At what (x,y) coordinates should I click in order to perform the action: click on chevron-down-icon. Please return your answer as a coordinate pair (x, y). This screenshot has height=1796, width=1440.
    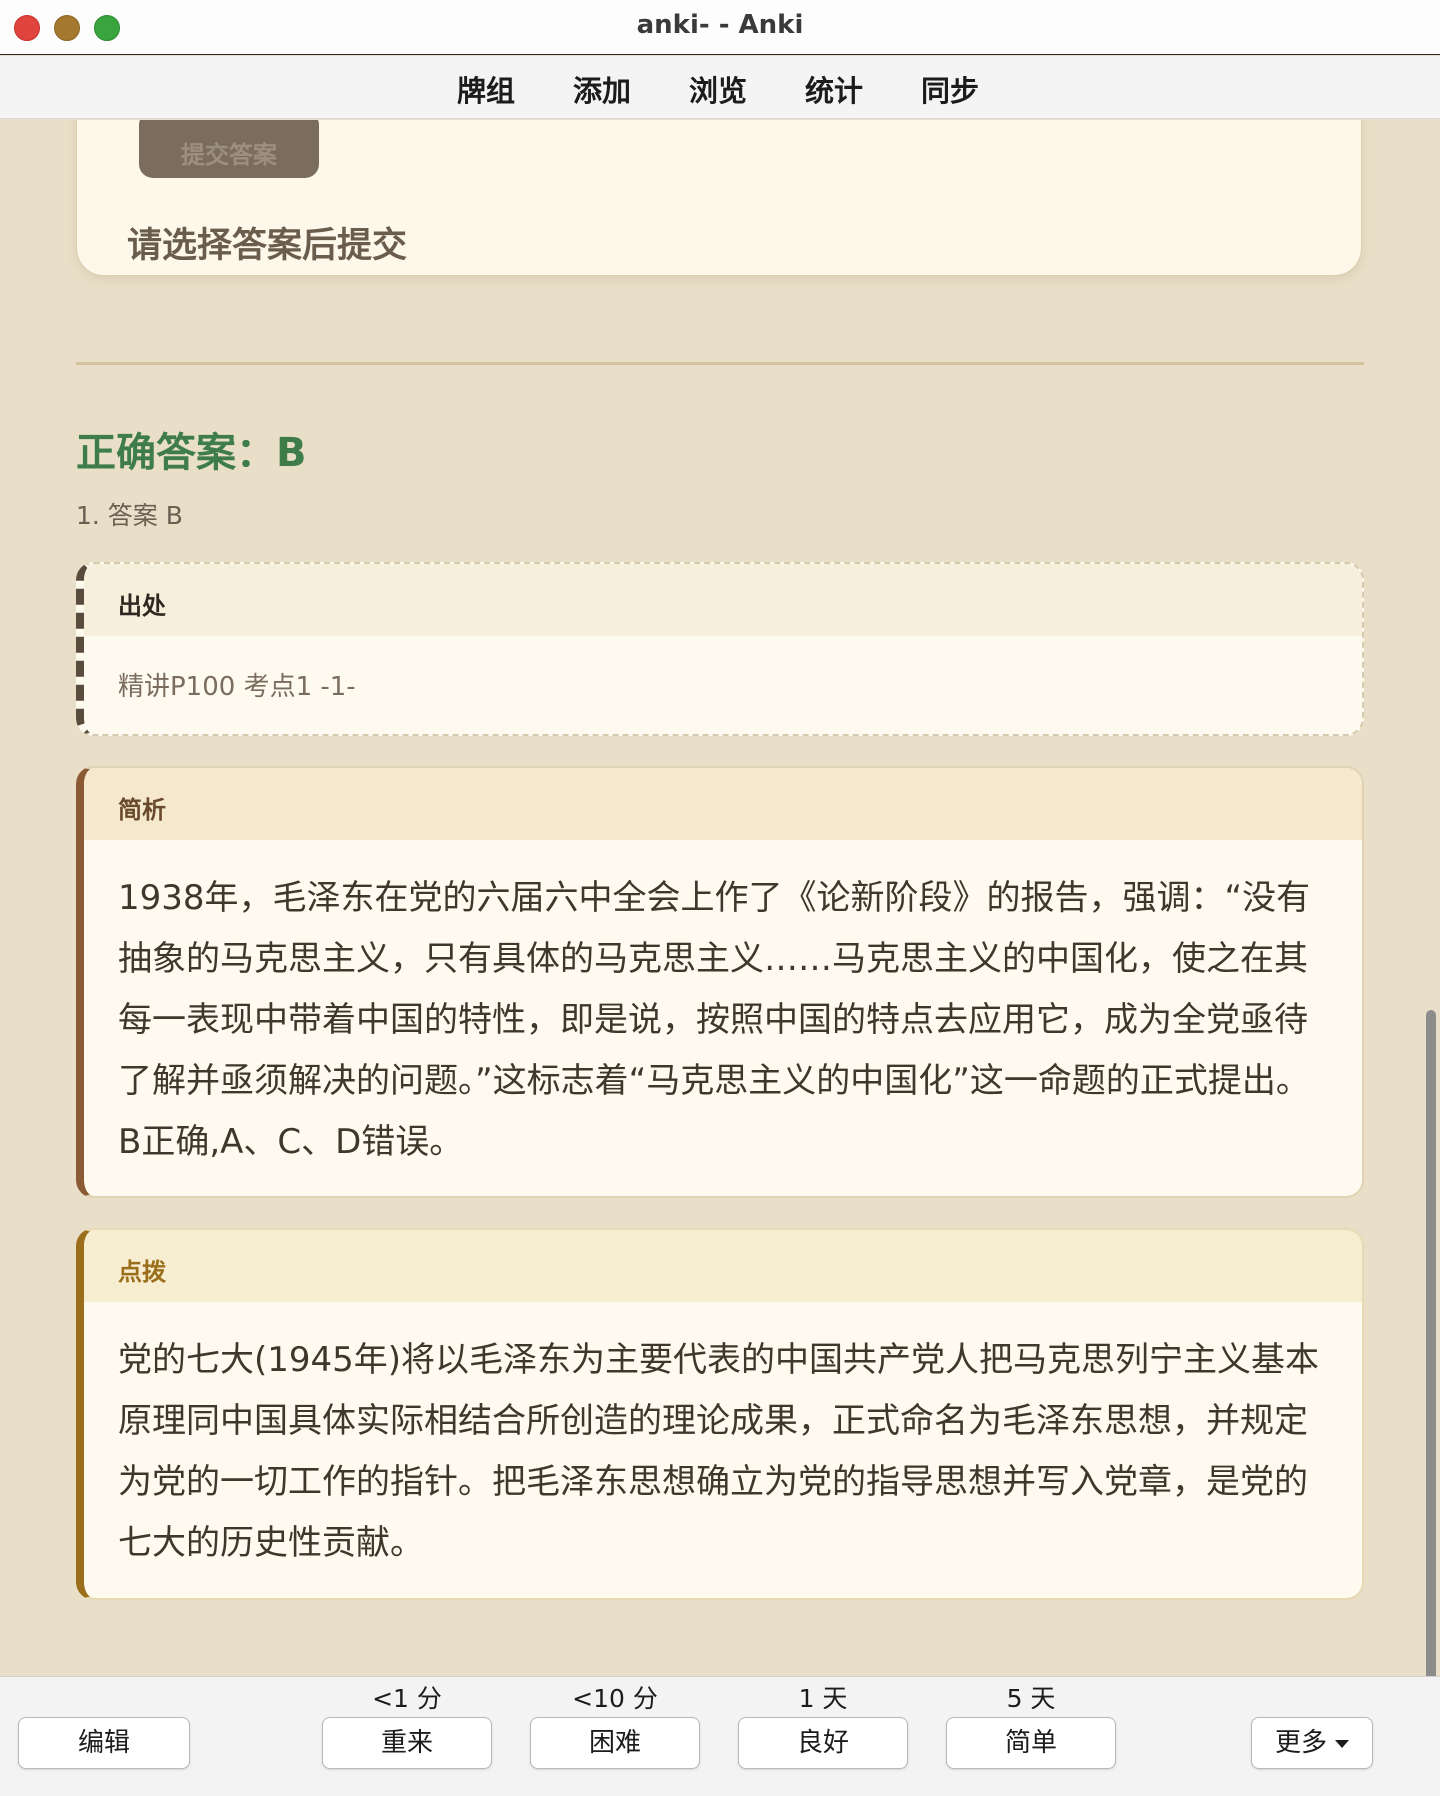
    Looking at the image, I should click on (1342, 1743).